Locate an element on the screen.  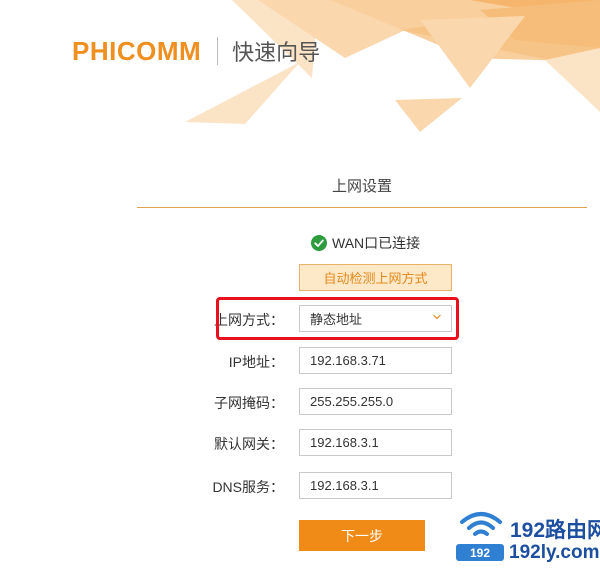
phicomm-logo: PHICOMM is located at coordinates (137, 50).